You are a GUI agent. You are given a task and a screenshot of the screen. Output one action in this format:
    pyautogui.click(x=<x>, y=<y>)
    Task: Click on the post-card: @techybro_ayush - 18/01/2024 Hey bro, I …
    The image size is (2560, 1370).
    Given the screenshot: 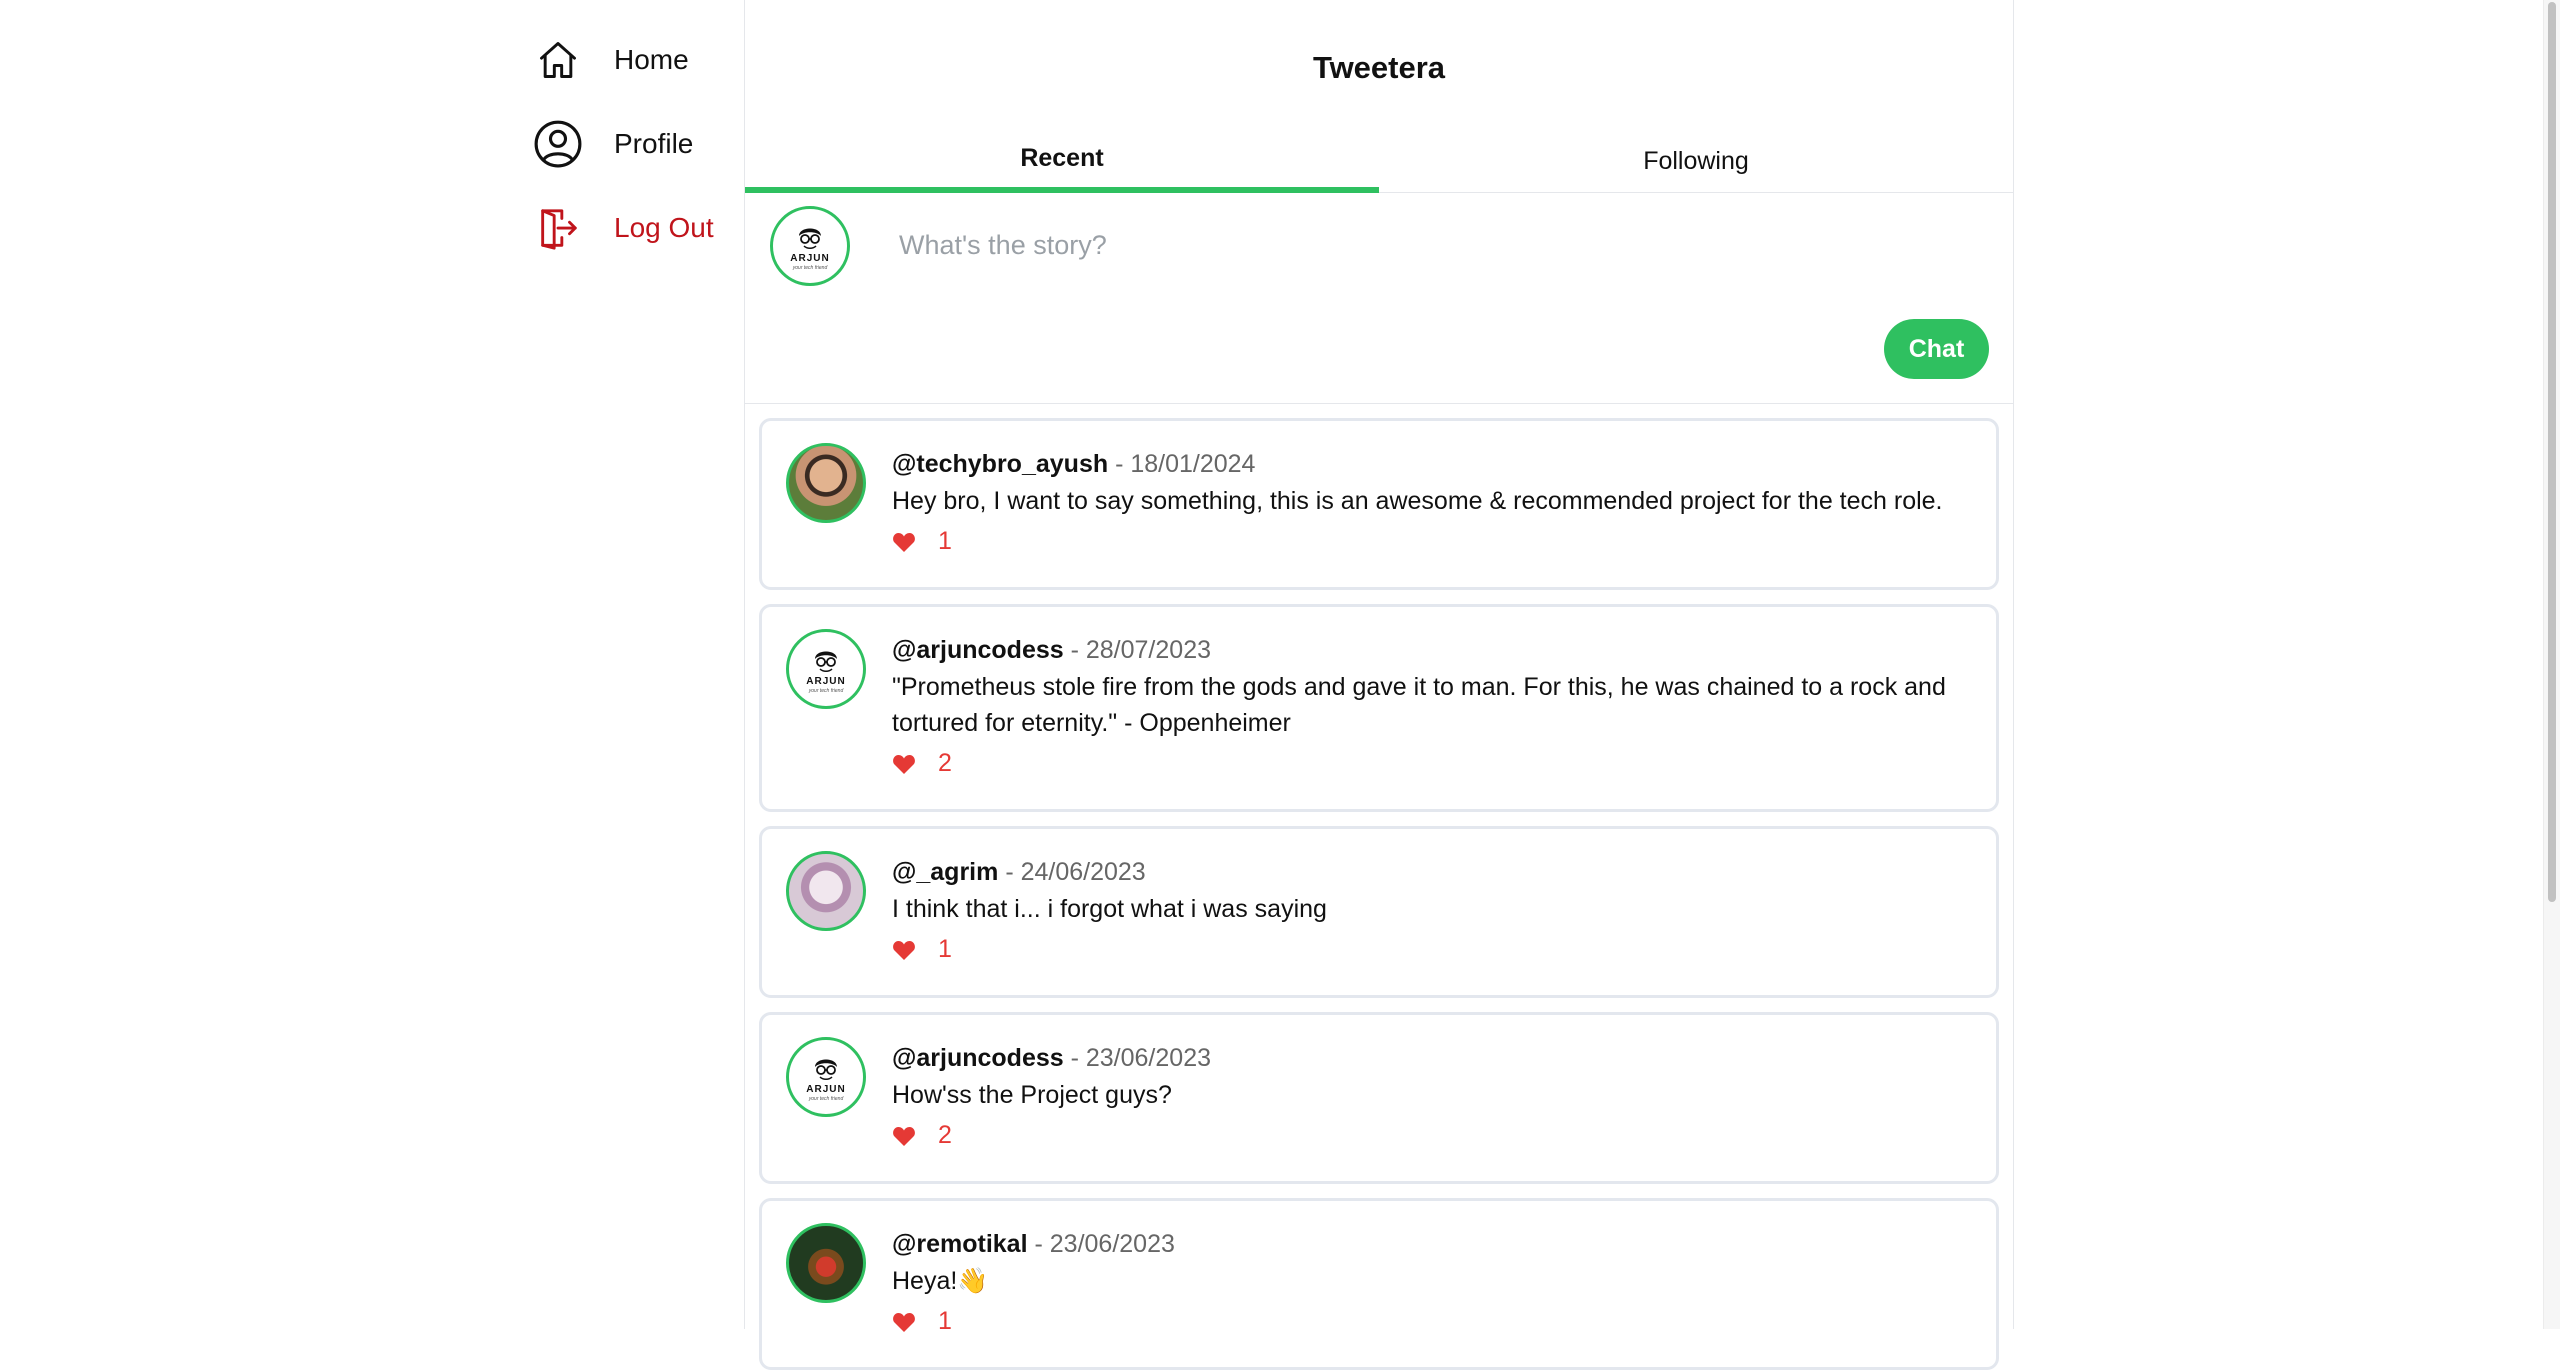 What is the action you would take?
    pyautogui.click(x=1379, y=504)
    